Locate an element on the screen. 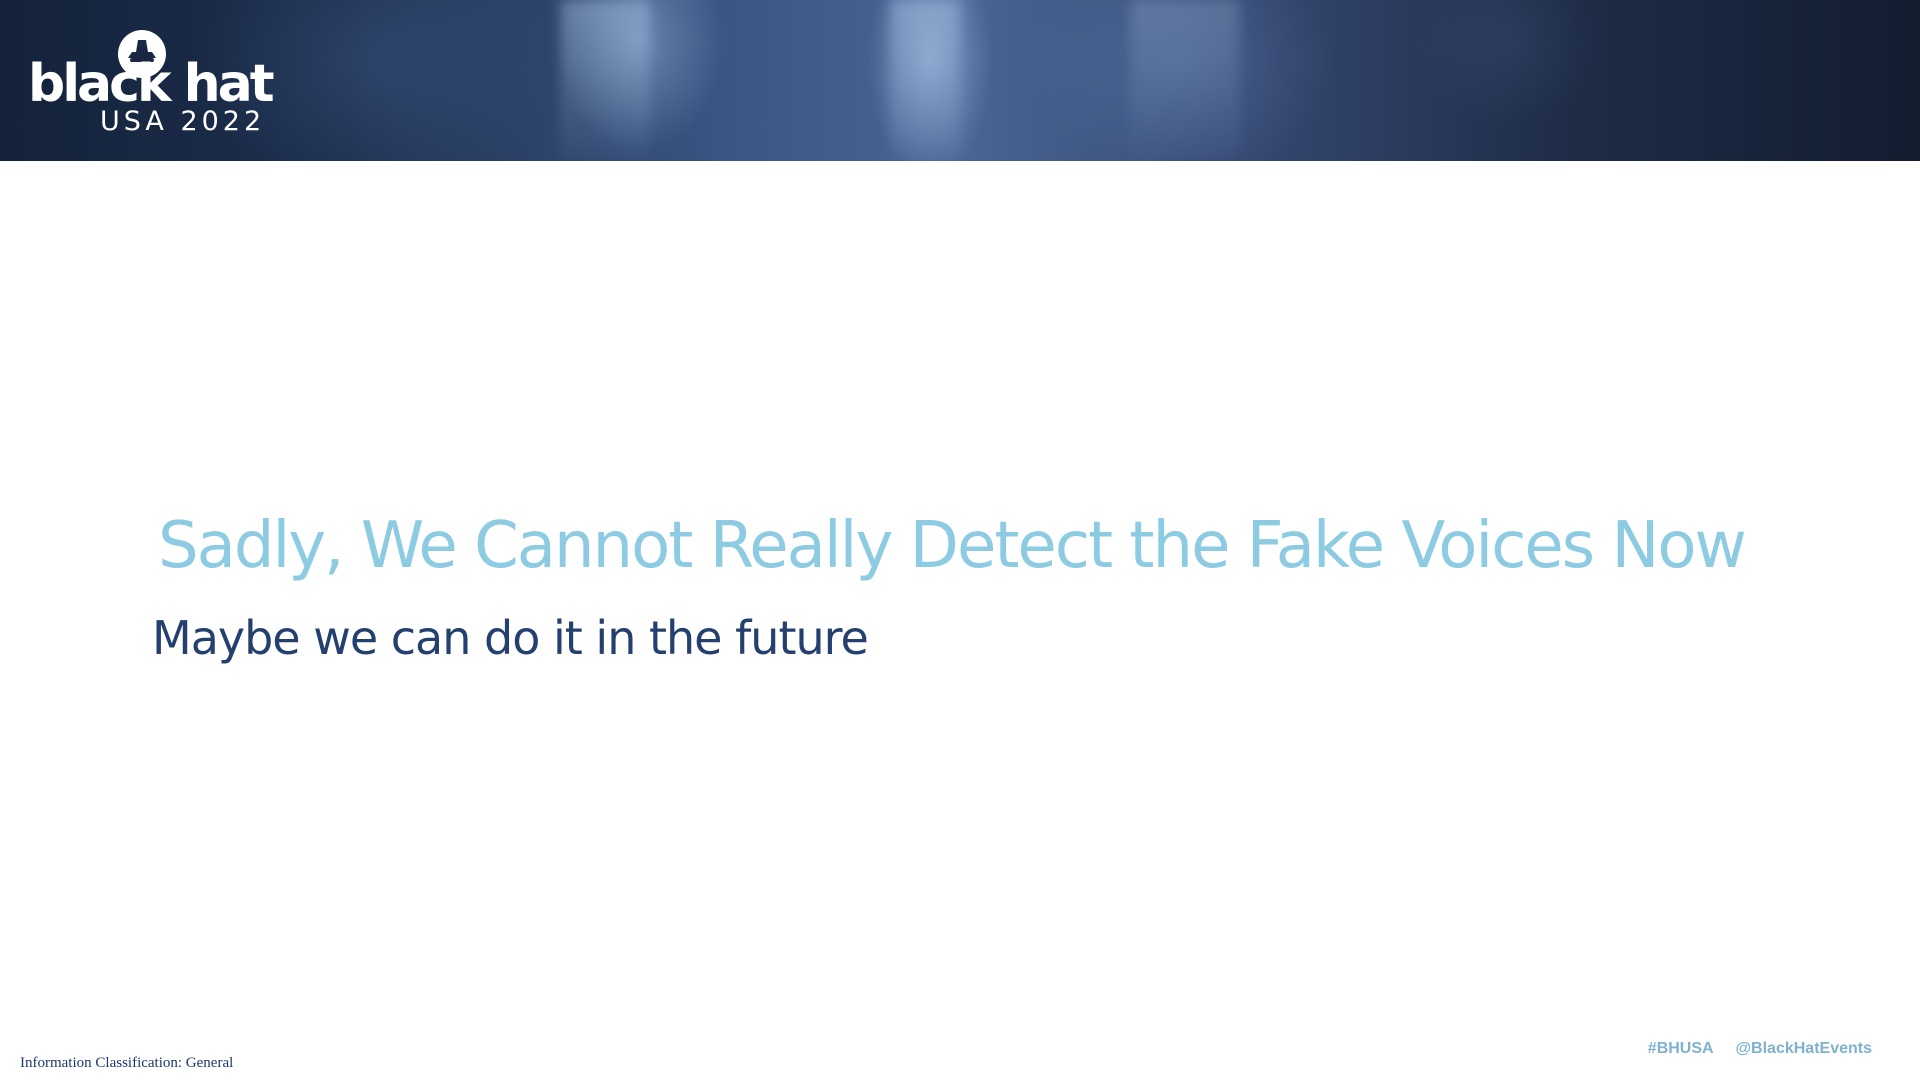  header-banner: black hat USA 2022 is located at coordinates (960, 80).